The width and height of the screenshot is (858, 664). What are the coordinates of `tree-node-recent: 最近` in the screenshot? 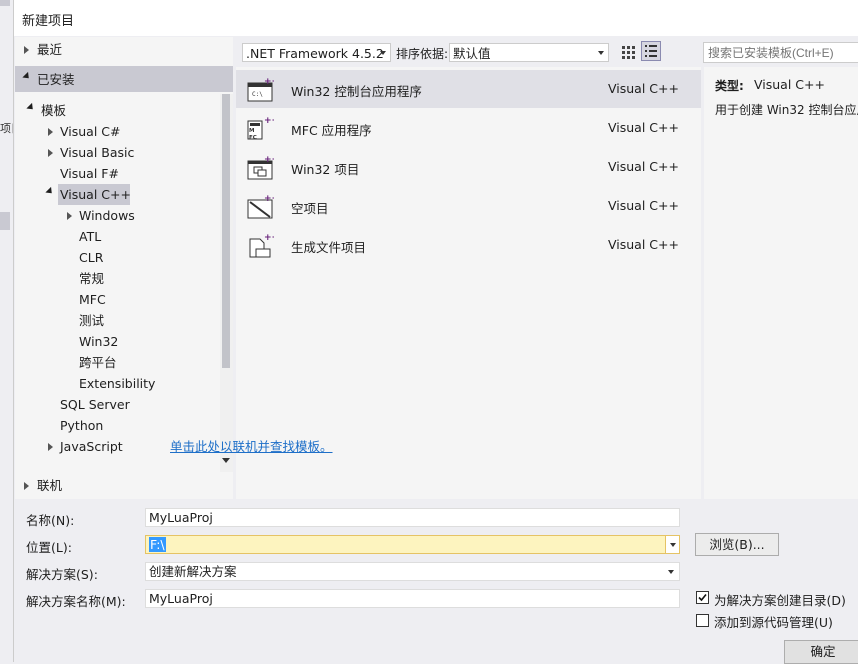 It's located at (124, 49).